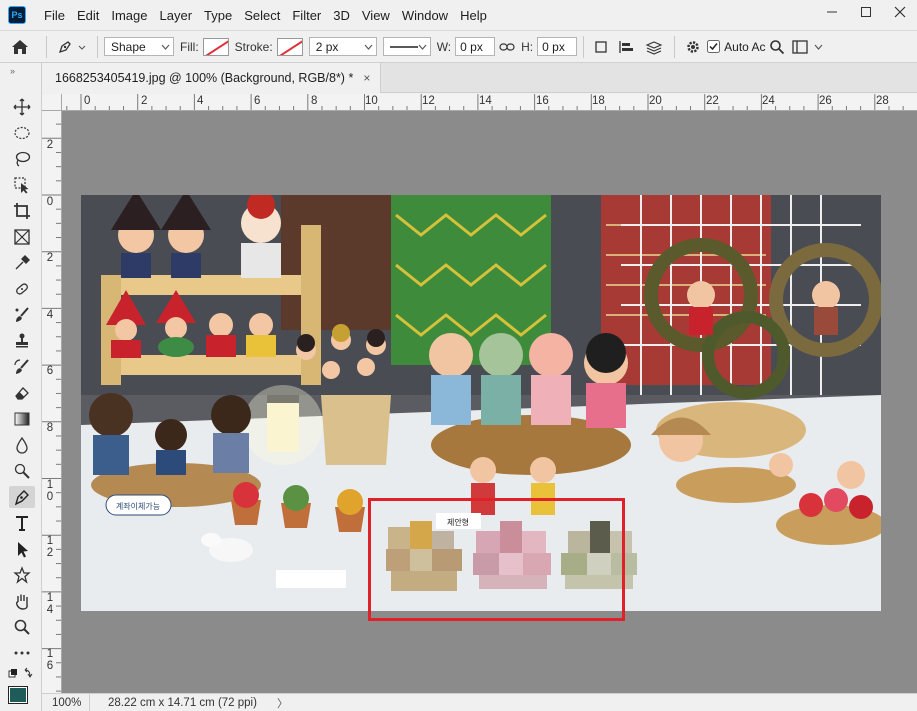 This screenshot has height=711, width=917. Describe the element at coordinates (20, 47) in the screenshot. I see `home-button` at that location.